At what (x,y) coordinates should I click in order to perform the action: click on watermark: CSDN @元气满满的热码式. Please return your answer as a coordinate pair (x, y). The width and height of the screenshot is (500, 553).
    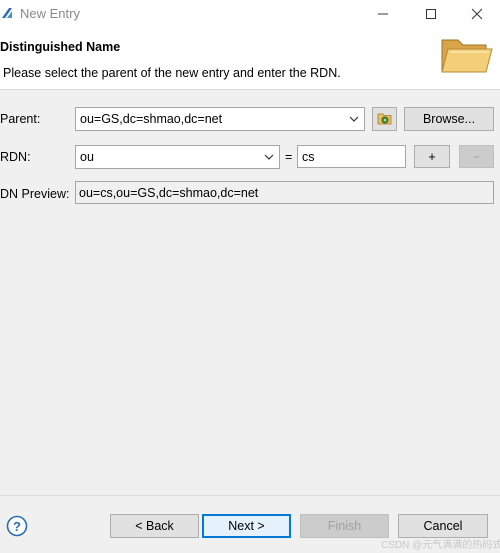
    Looking at the image, I should click on (440, 545).